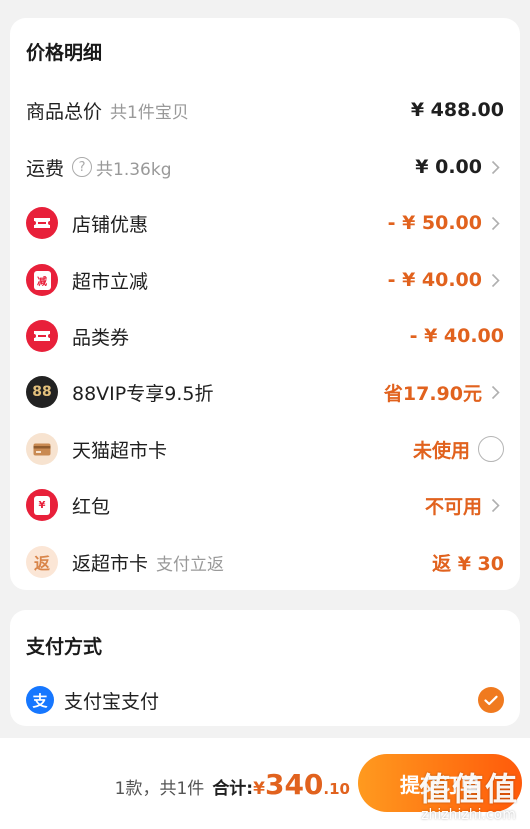 The height and width of the screenshot is (829, 530). What do you see at coordinates (491, 449) in the screenshot?
I see `market-card-radio` at bounding box center [491, 449].